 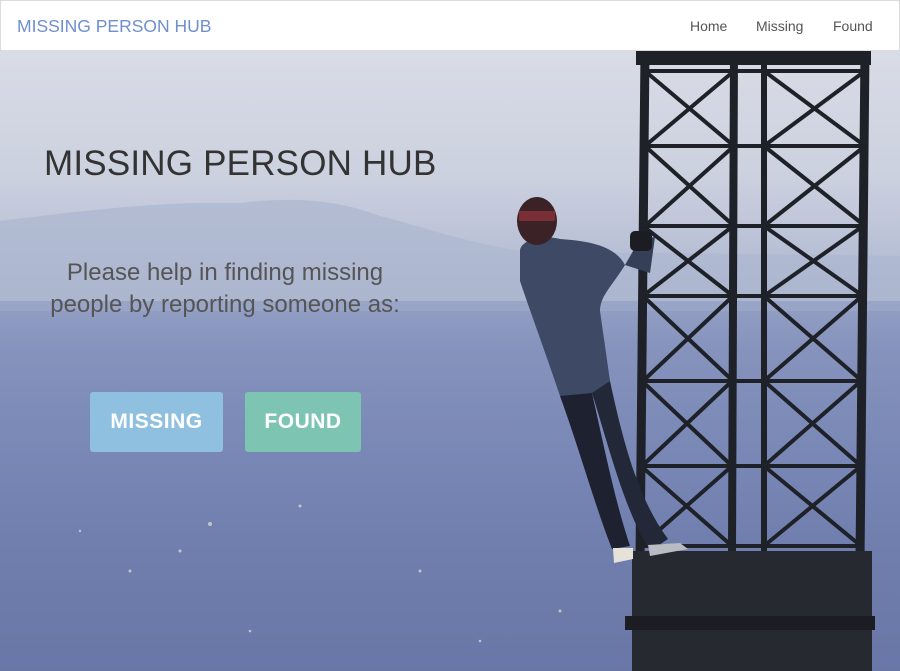 I want to click on top-navbar: MISSING PERSON HUB Home Missing Found, so click(x=450, y=25).